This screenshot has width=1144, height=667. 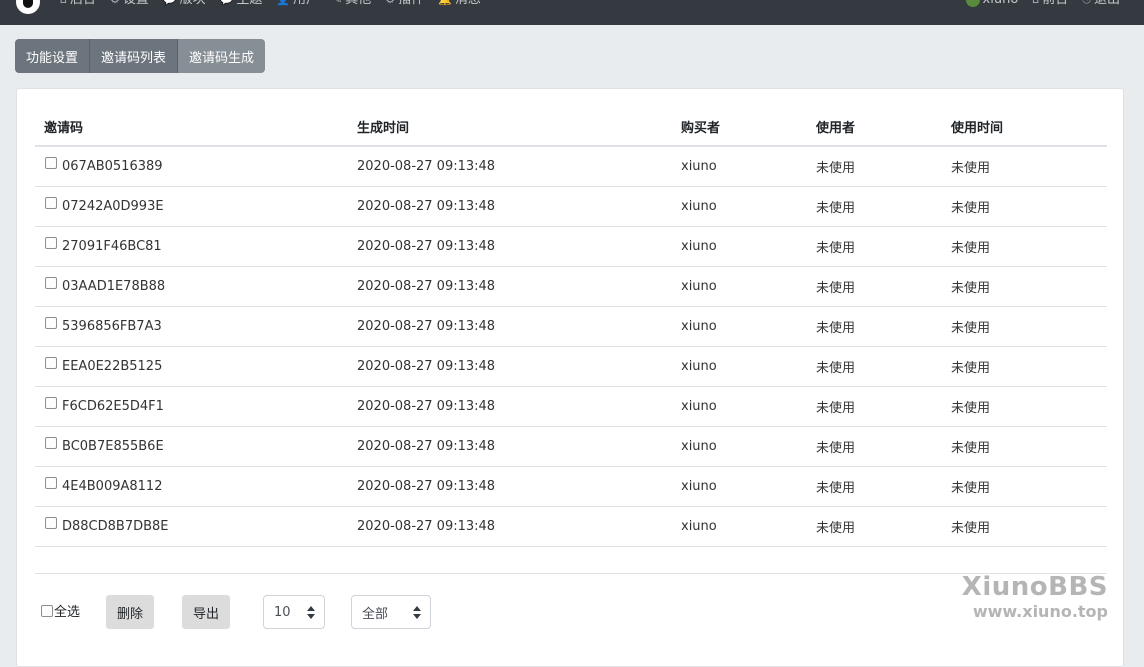 What do you see at coordinates (134, 56) in the screenshot?
I see `tab-1: 邀请码列表` at bounding box center [134, 56].